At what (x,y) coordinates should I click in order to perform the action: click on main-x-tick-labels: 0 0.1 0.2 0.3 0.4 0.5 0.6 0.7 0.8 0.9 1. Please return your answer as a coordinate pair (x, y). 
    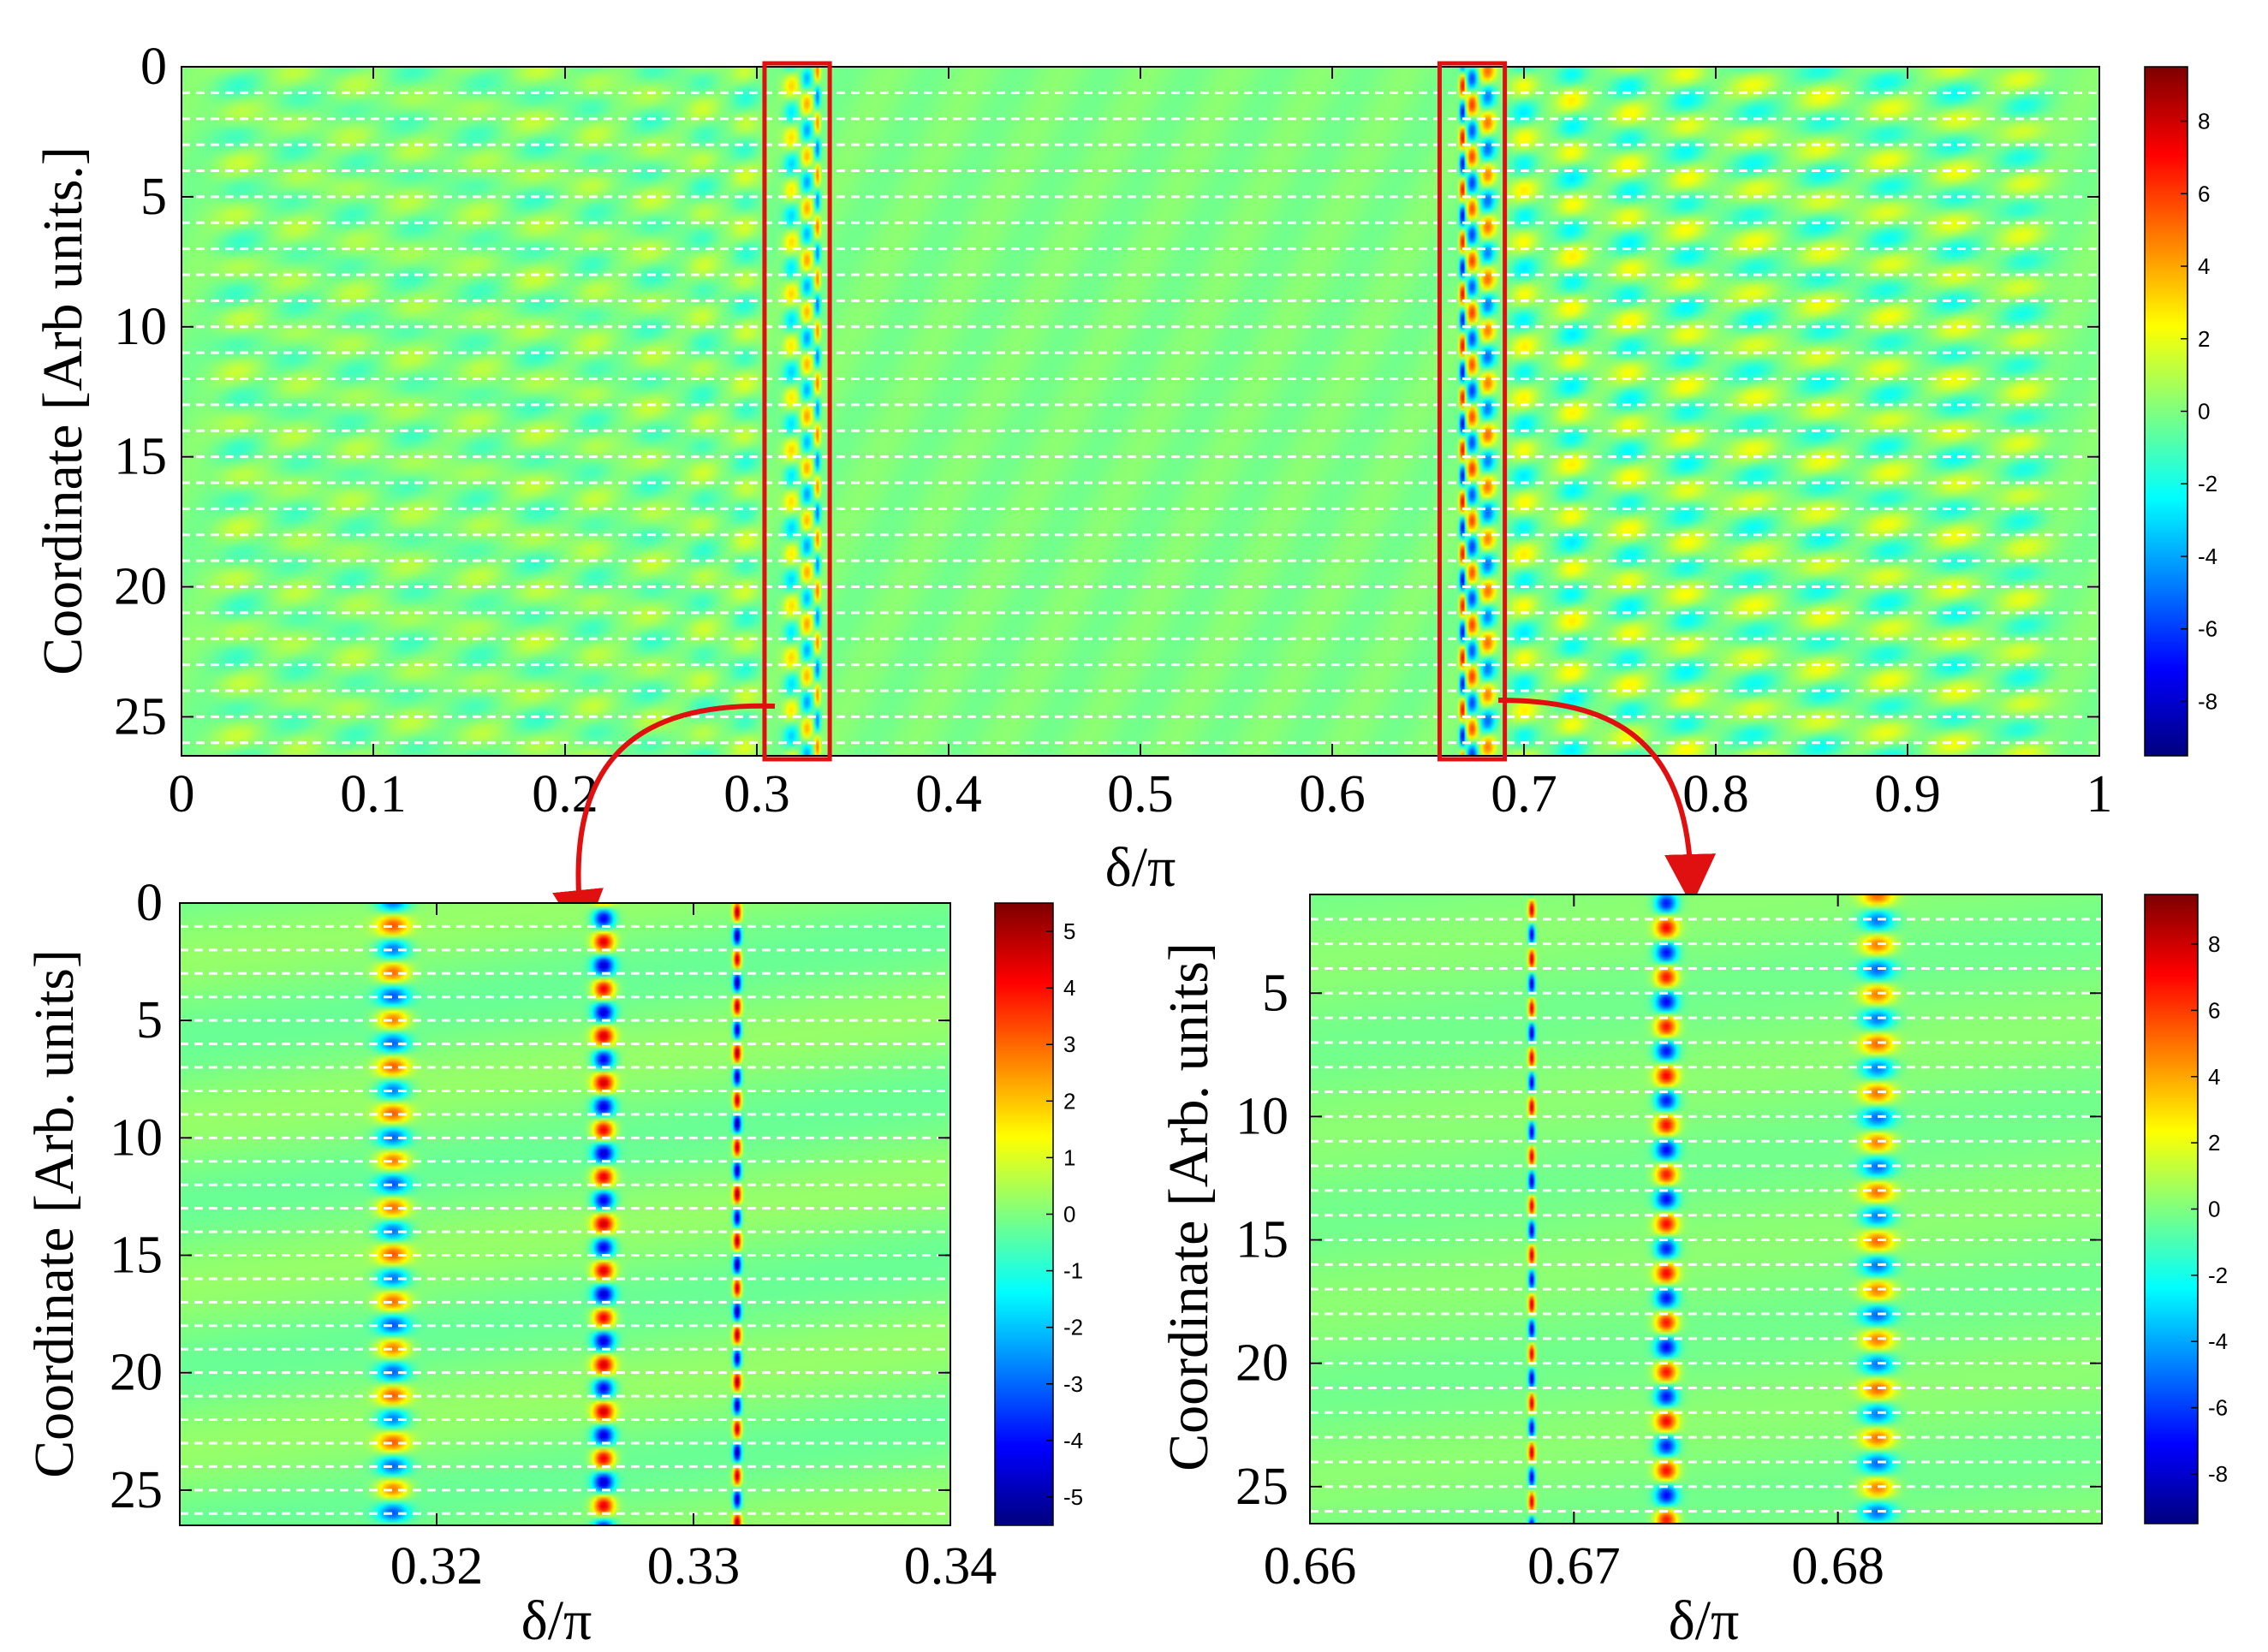
    Looking at the image, I should click on (1141, 794).